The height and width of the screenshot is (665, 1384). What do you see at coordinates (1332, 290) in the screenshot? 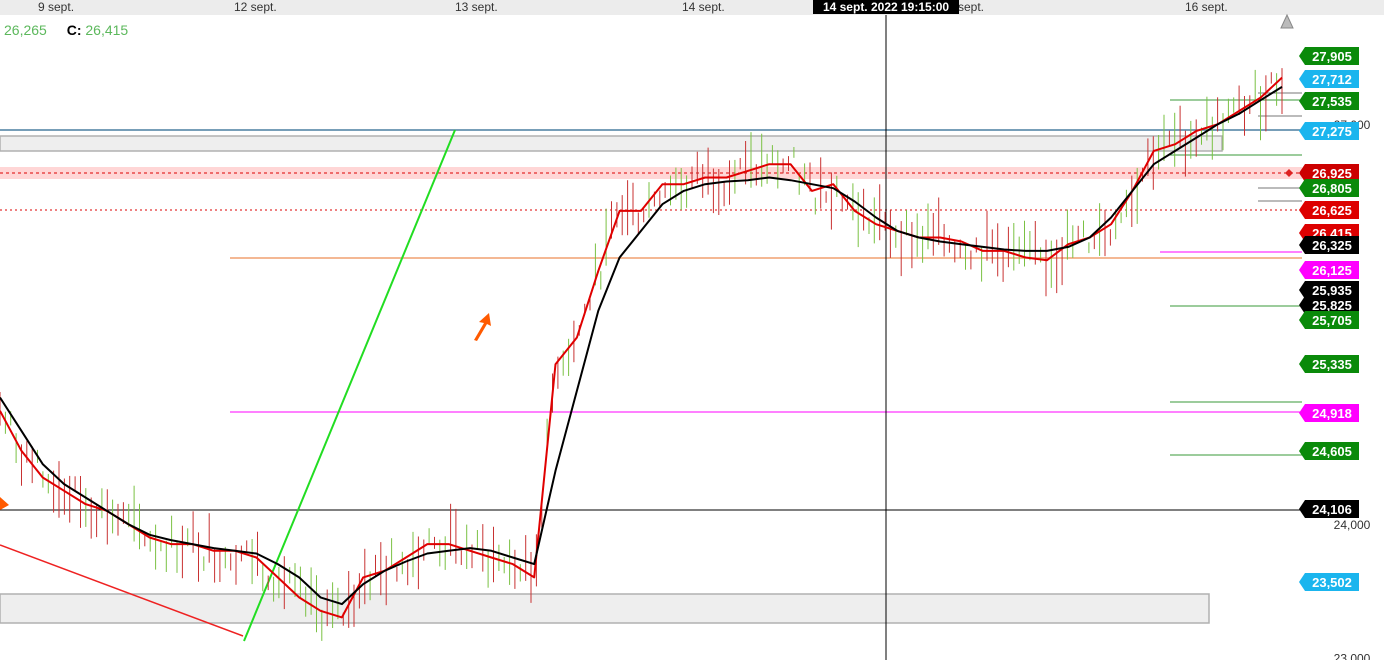
I see `price-tag-label: 25,935` at bounding box center [1332, 290].